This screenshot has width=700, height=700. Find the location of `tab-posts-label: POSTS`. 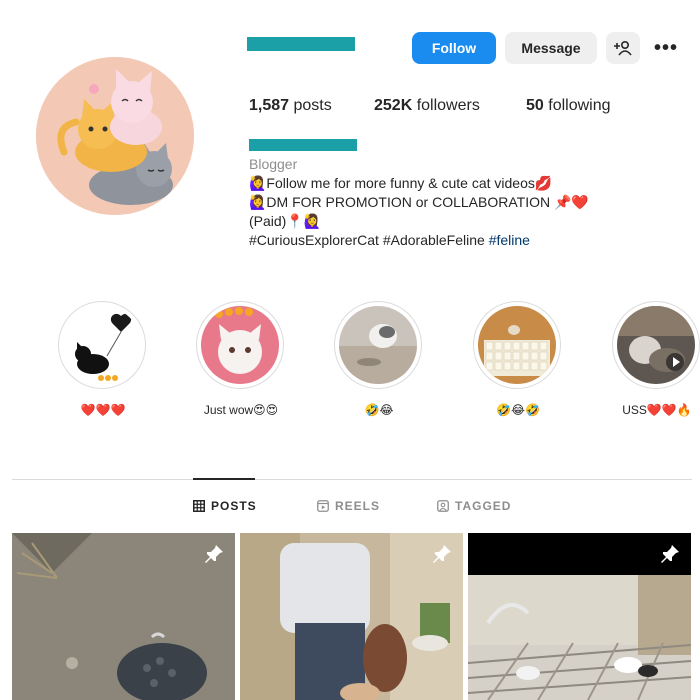

tab-posts-label: POSTS is located at coordinates (234, 506).